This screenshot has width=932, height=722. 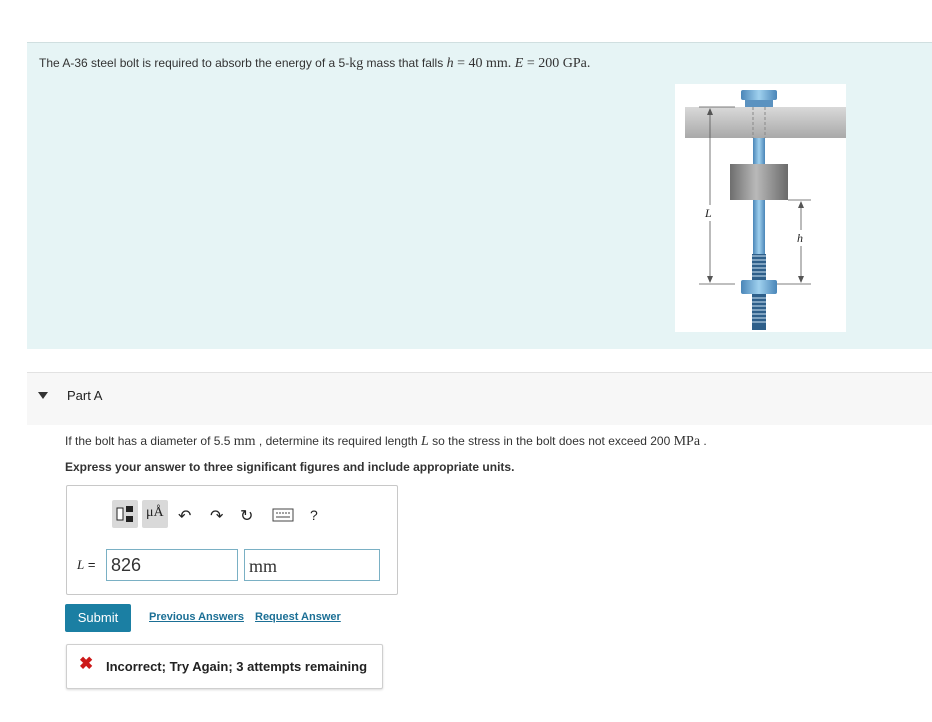 I want to click on h-value: = 40 mm, so click(x=480, y=63).